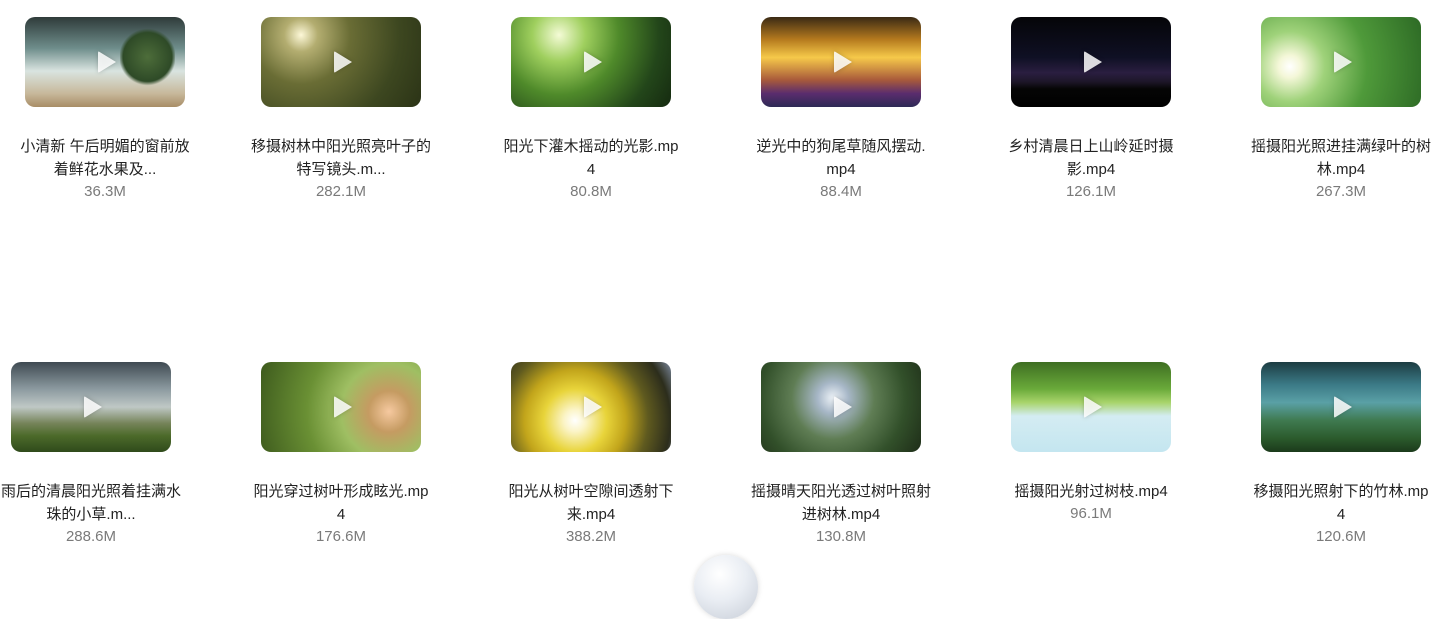  I want to click on file-size: 88.4M, so click(841, 191).